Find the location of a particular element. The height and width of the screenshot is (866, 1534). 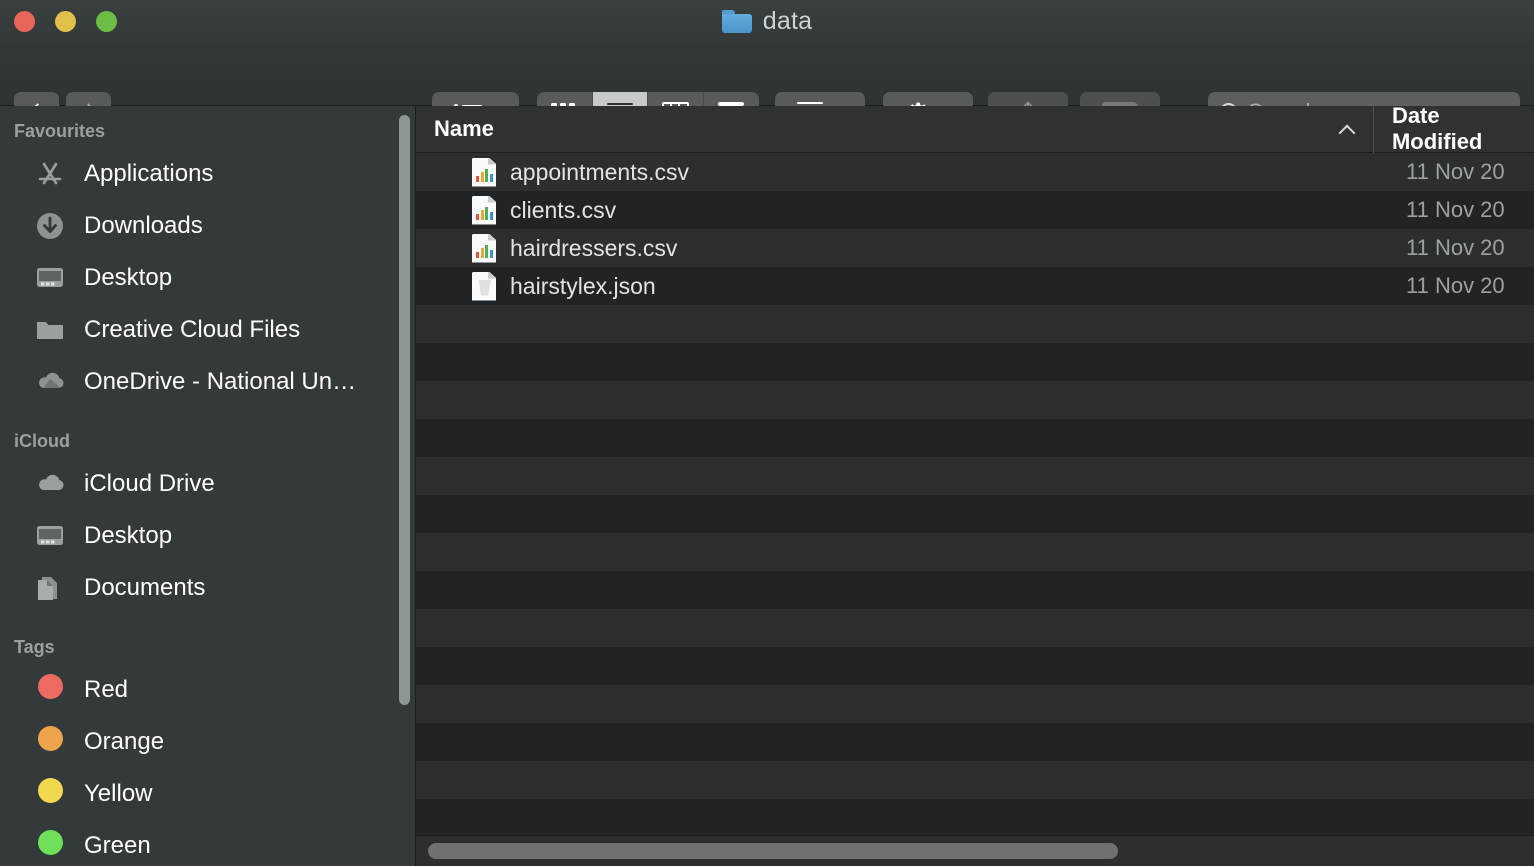

table-row: hairdressers.csv 11 Nov 20 is located at coordinates (975, 248).